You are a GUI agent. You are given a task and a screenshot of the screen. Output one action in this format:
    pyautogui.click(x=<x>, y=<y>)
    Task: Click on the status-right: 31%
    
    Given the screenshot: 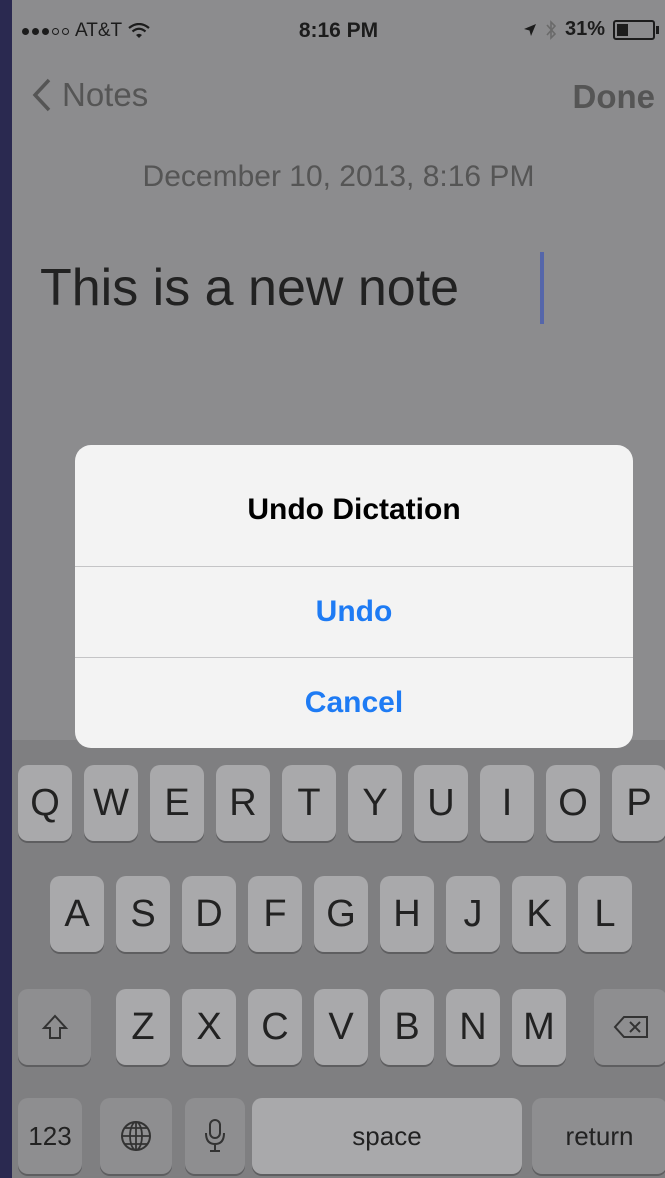 What is the action you would take?
    pyautogui.click(x=591, y=29)
    